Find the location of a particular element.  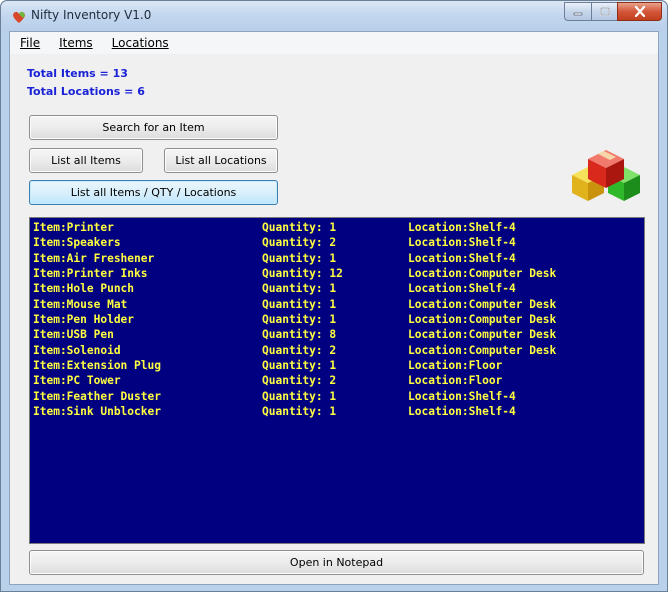

menu-bar: File Items Locations is located at coordinates (334, 43).